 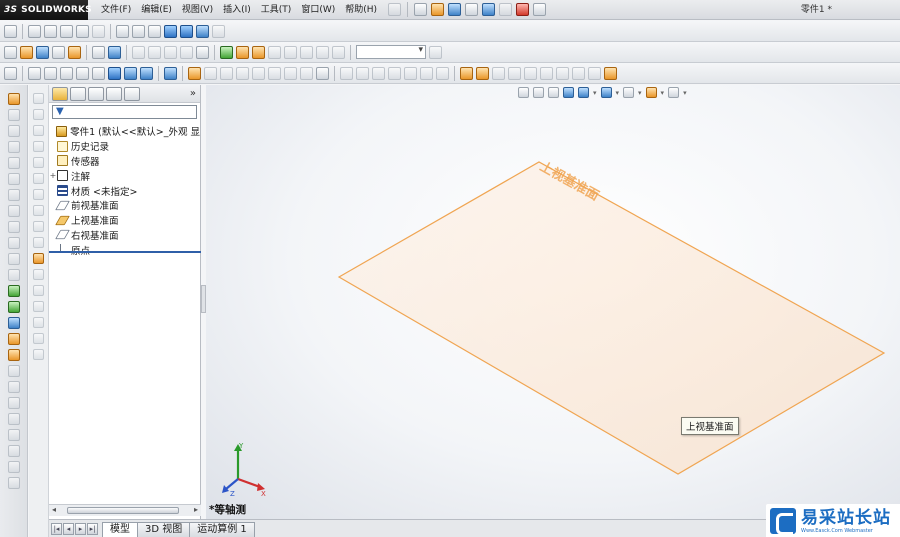 I want to click on front-view-icon, so click(x=34, y=73).